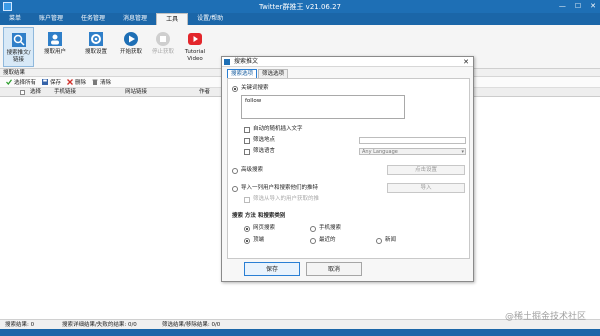 The height and width of the screenshot is (336, 600). I want to click on menu-main: 菜单, so click(15, 19).